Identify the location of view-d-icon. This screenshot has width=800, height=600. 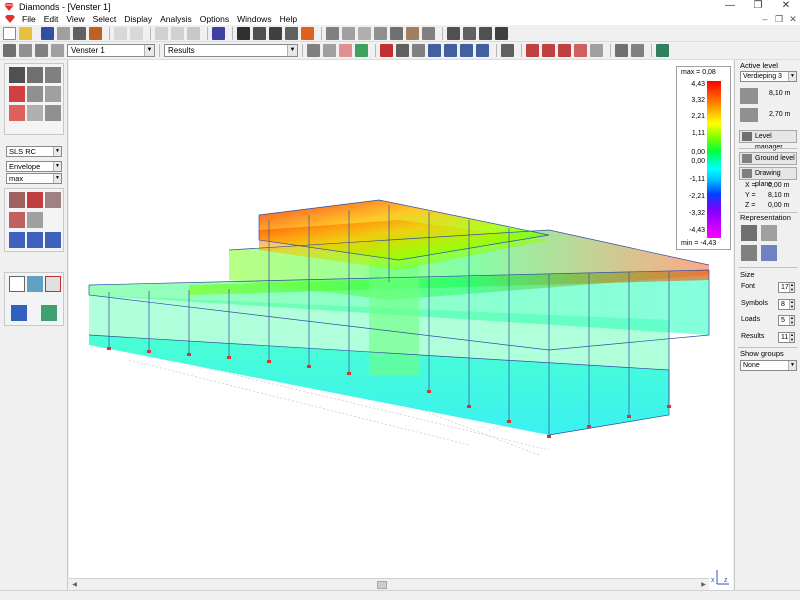
(57, 50).